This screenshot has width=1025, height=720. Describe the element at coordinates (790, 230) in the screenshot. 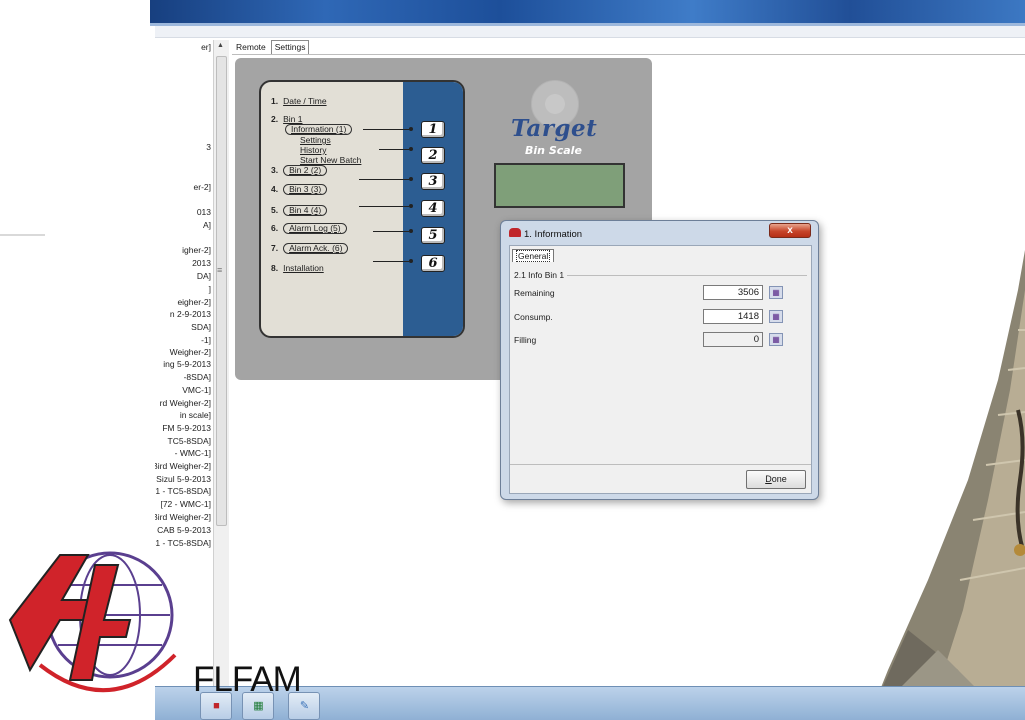

I see `close-button: x` at that location.